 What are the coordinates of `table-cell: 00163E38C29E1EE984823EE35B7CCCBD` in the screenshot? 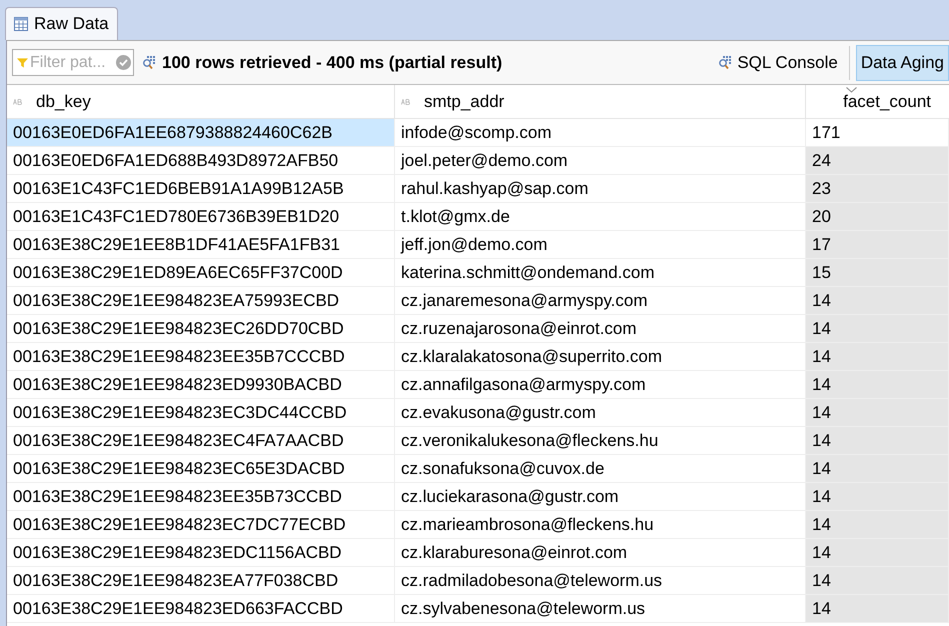 It's located at (201, 356).